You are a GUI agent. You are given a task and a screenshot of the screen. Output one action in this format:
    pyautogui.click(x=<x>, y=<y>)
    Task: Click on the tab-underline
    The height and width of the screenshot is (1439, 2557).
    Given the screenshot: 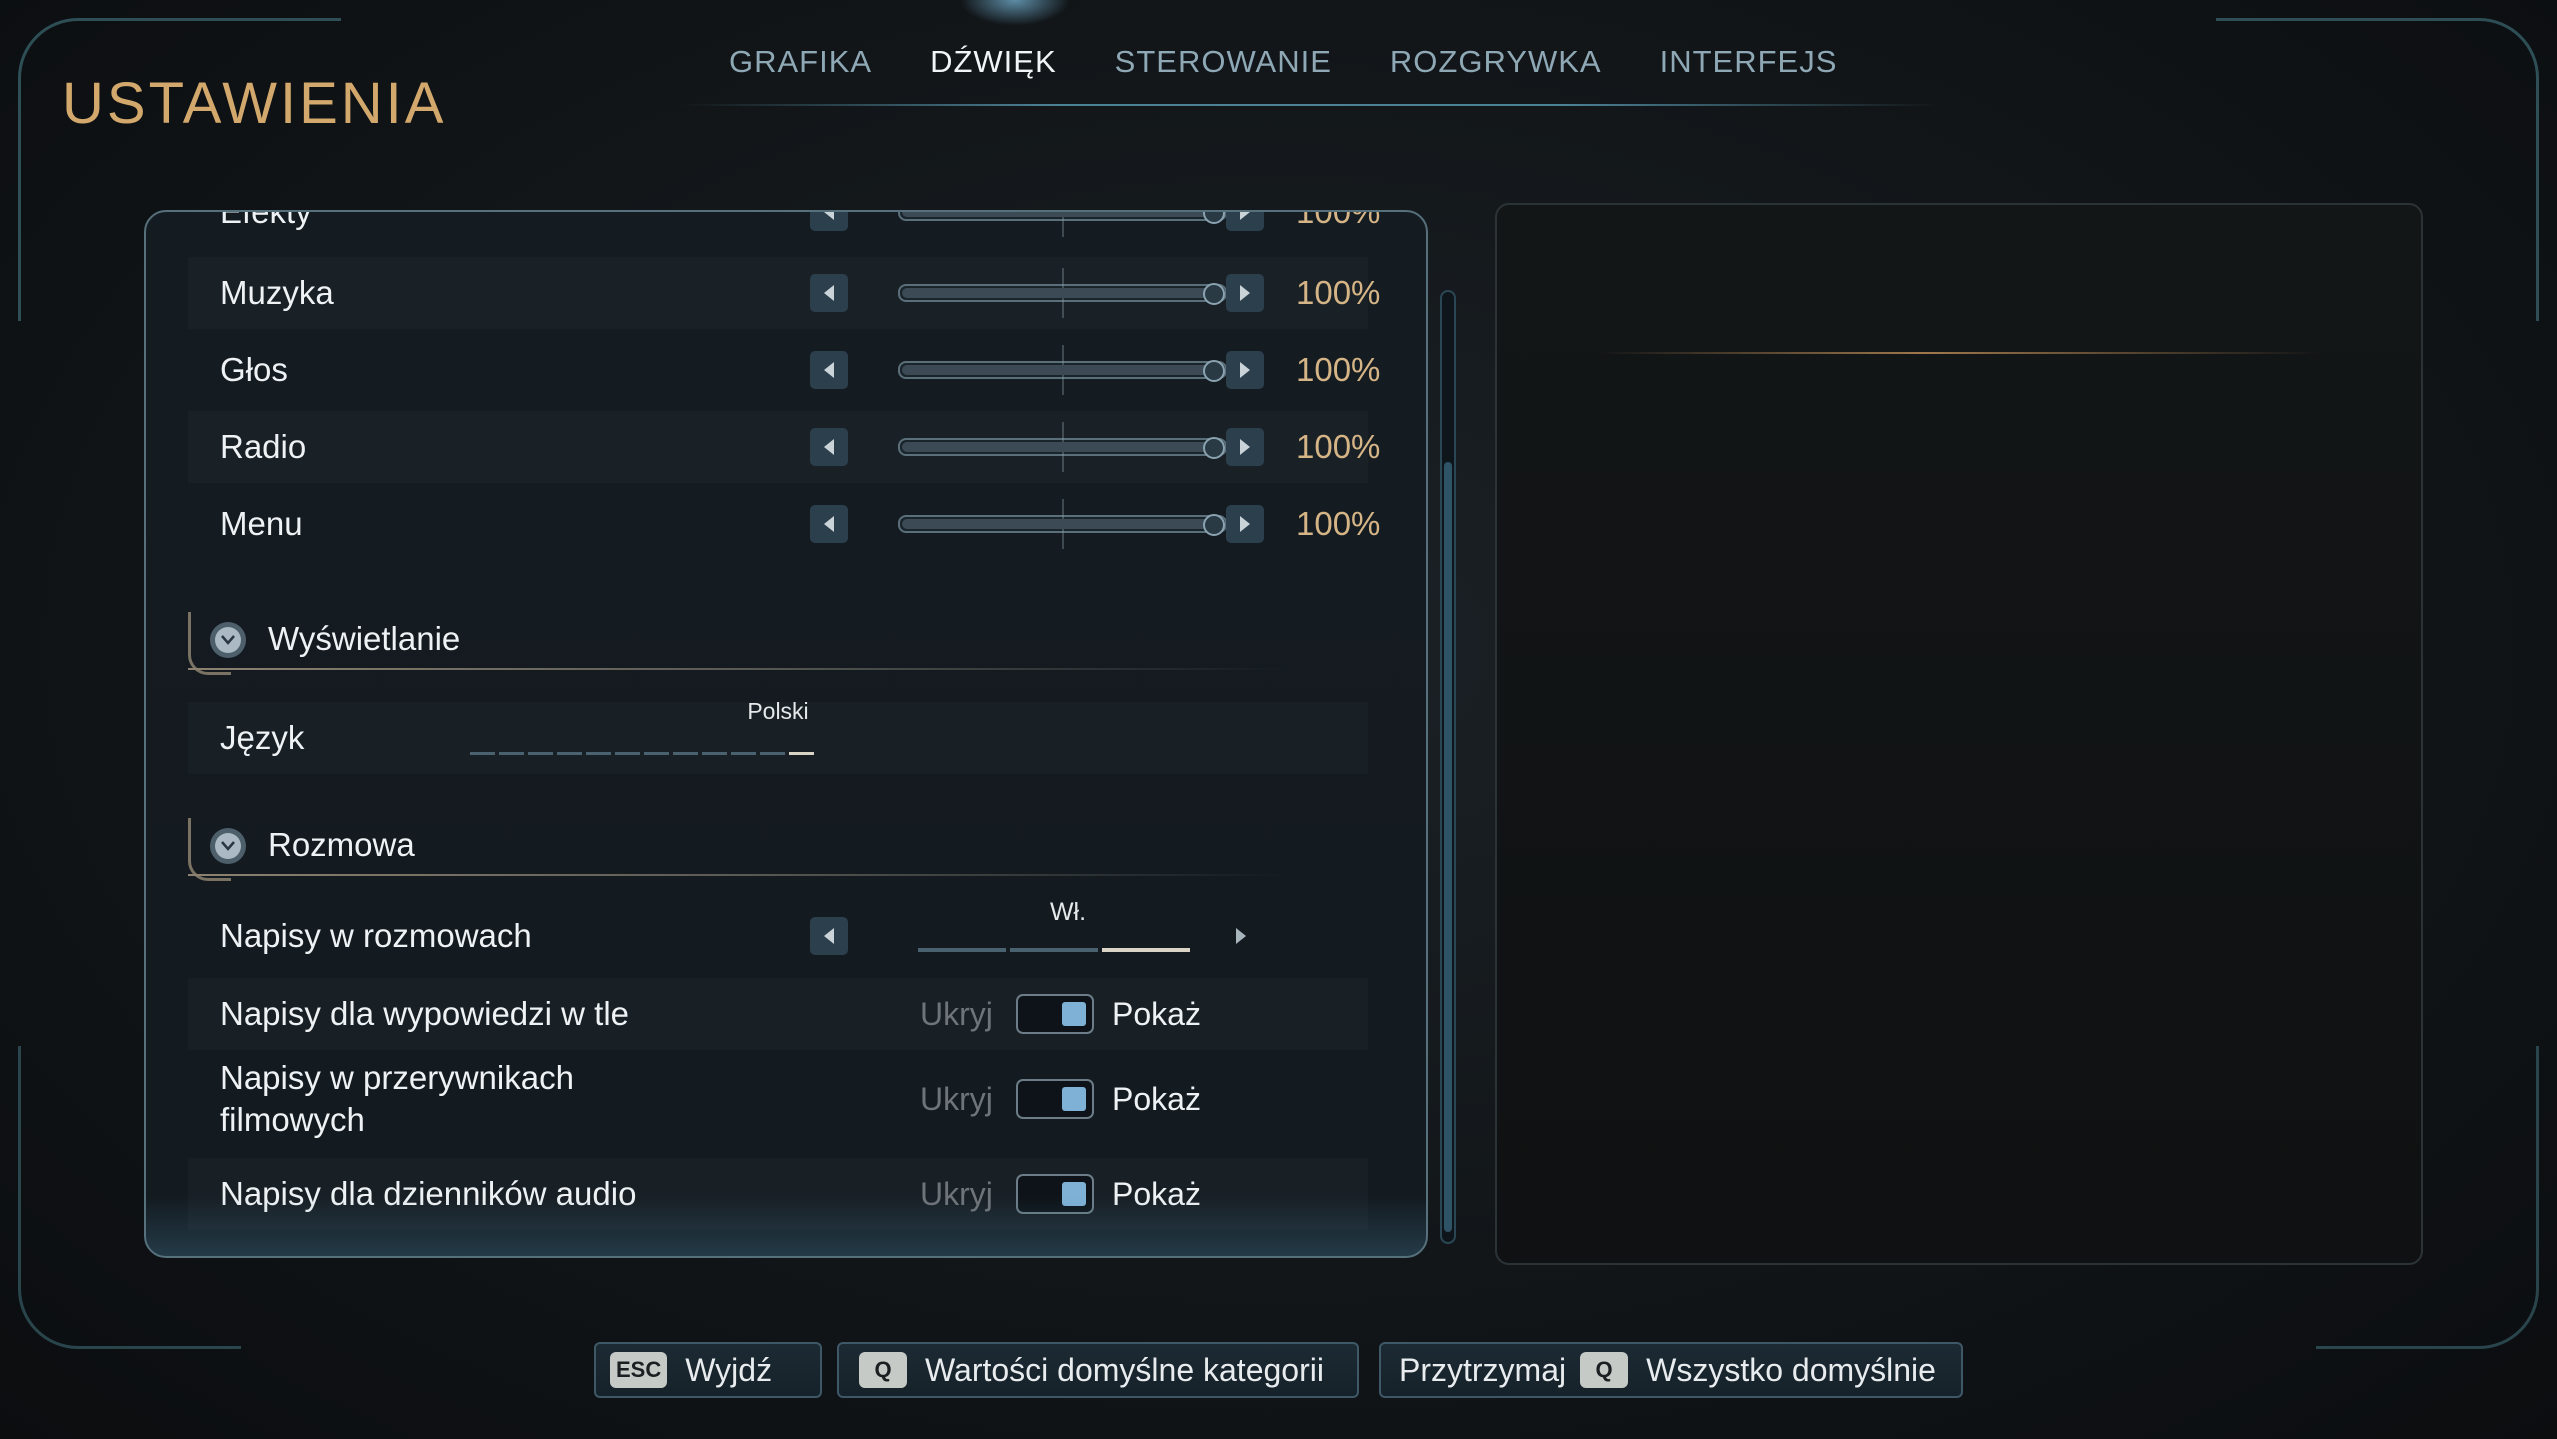 What is the action you would take?
    pyautogui.click(x=1310, y=105)
    